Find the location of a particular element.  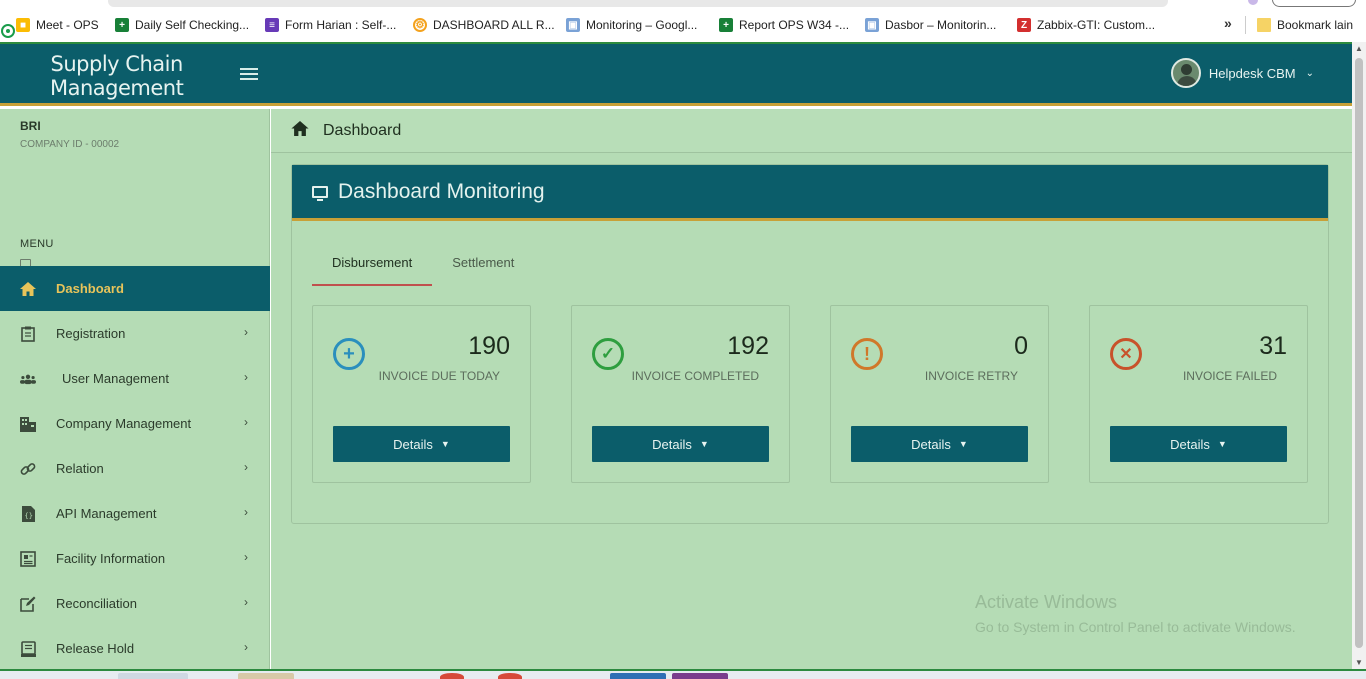

extension-icon is located at coordinates (1253, 2).